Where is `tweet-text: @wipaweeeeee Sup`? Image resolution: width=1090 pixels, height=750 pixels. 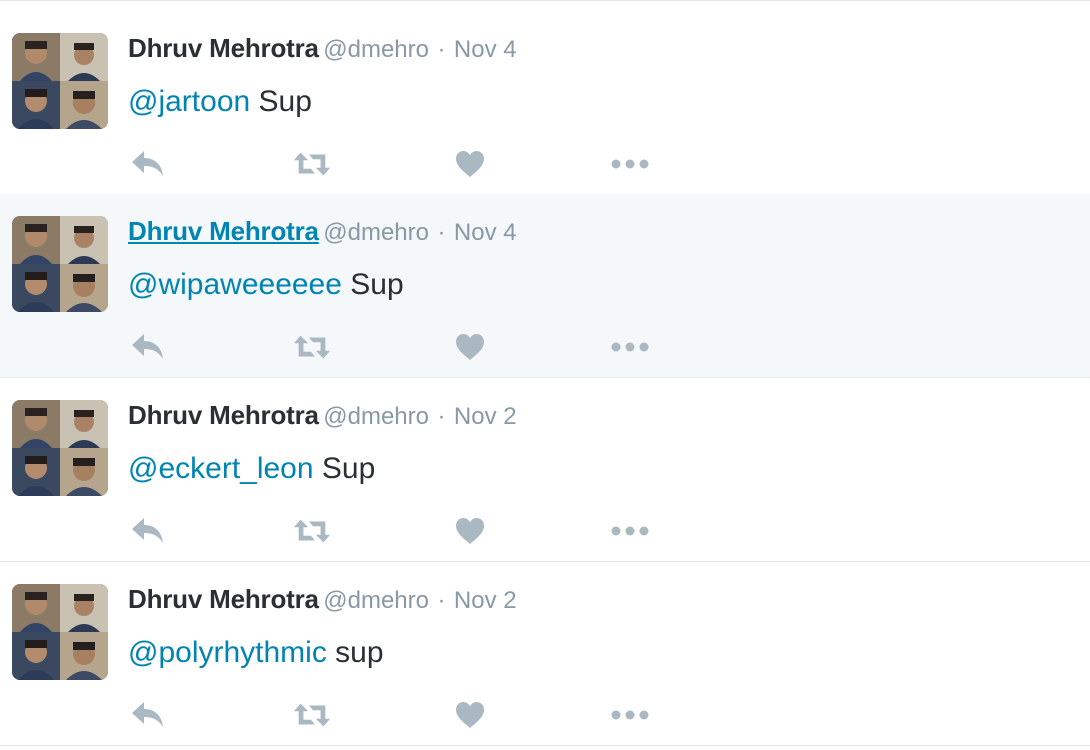 tweet-text: @wipaweeeeee Sup is located at coordinates (266, 284).